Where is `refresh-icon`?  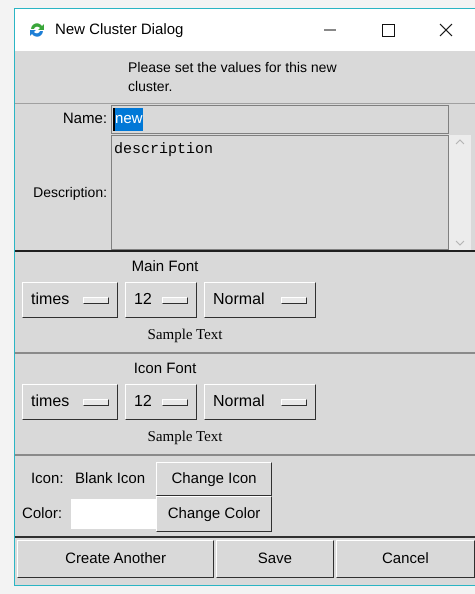 refresh-icon is located at coordinates (37, 30).